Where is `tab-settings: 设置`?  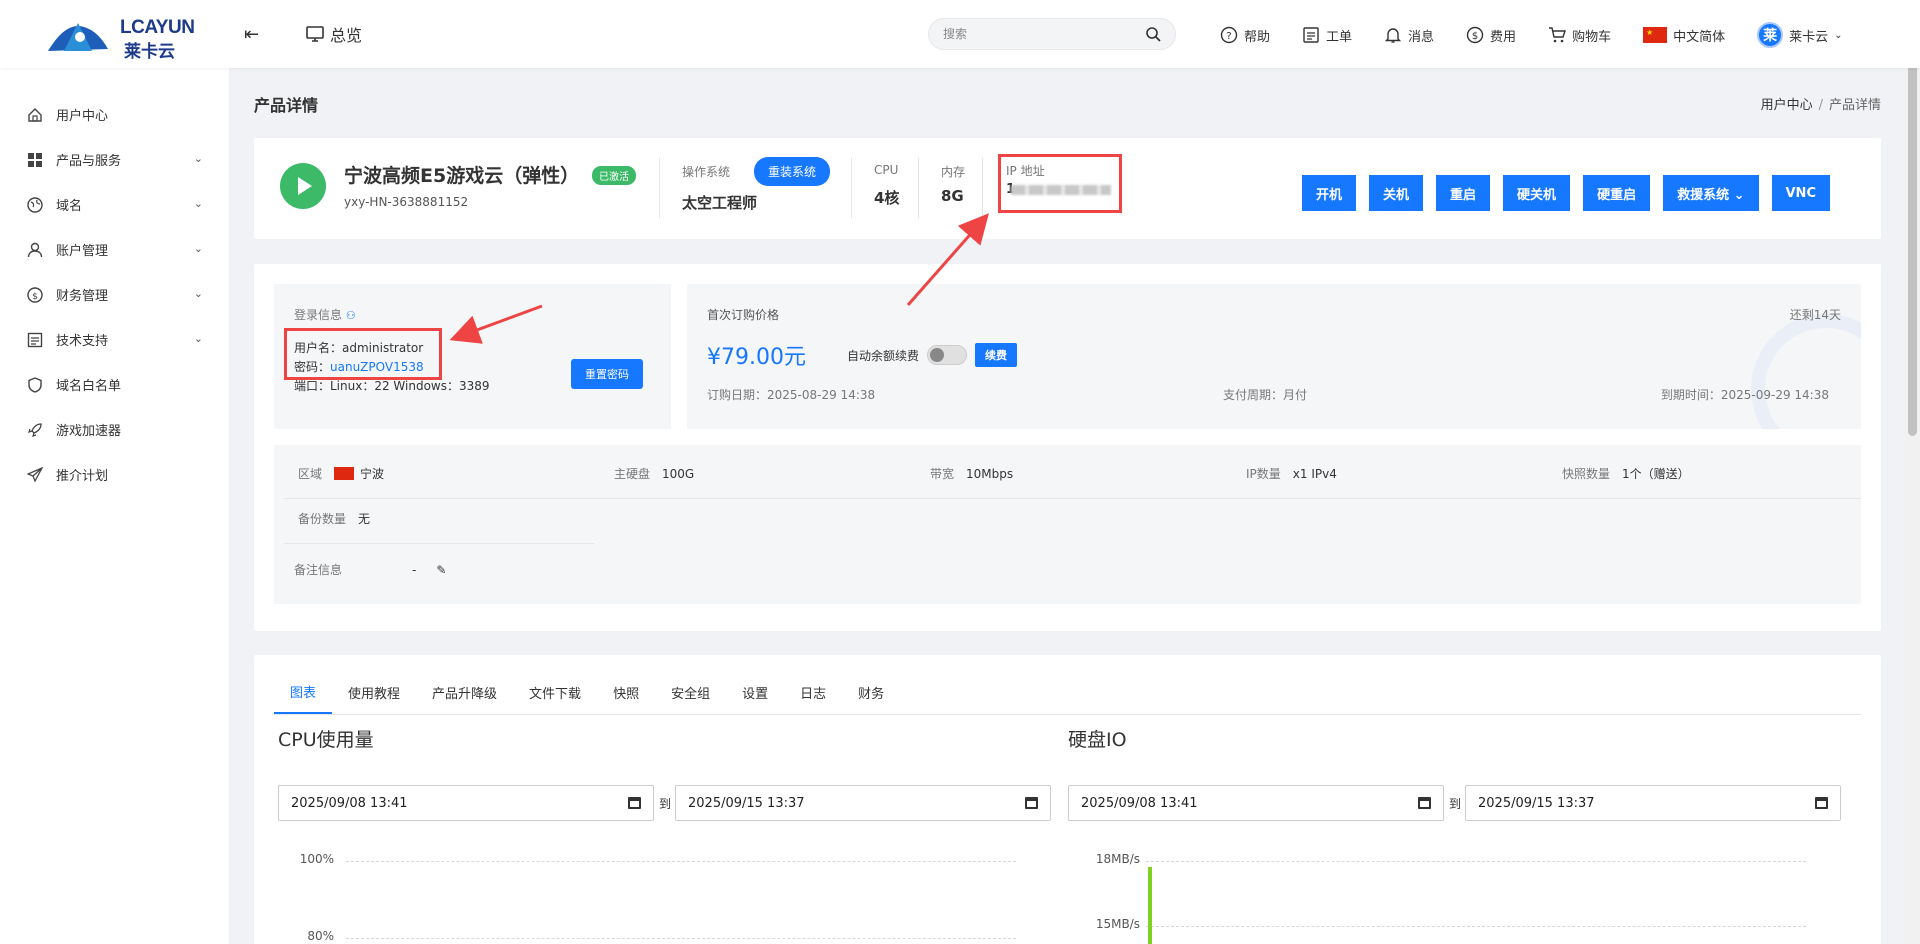 tab-settings: 设置 is located at coordinates (755, 692).